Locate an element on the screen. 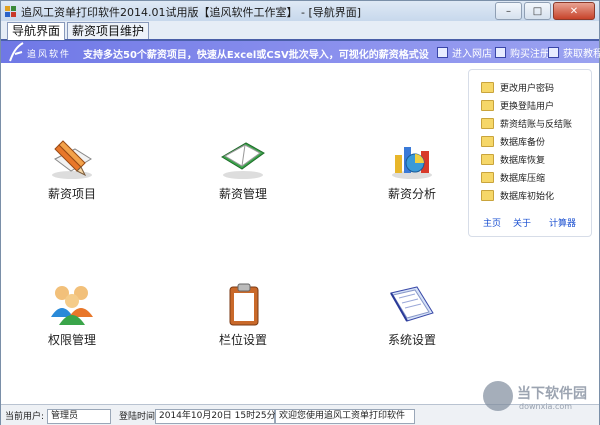 This screenshot has height=425, width=600. watermark-text: 当下软件园 is located at coordinates (552, 394).